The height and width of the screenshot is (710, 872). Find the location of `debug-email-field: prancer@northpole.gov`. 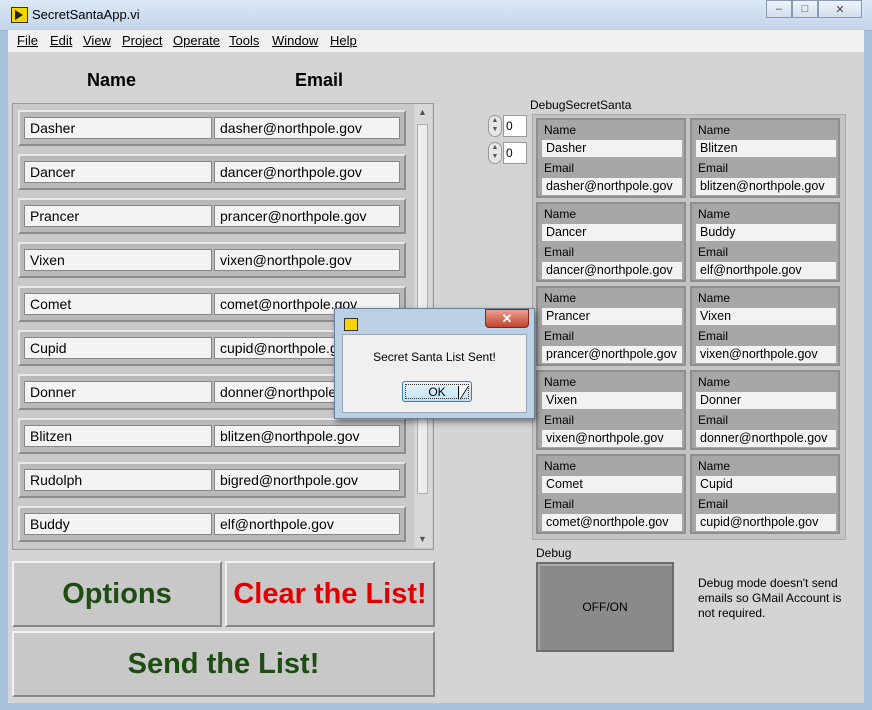

debug-email-field: prancer@northpole.gov is located at coordinates (612, 354).